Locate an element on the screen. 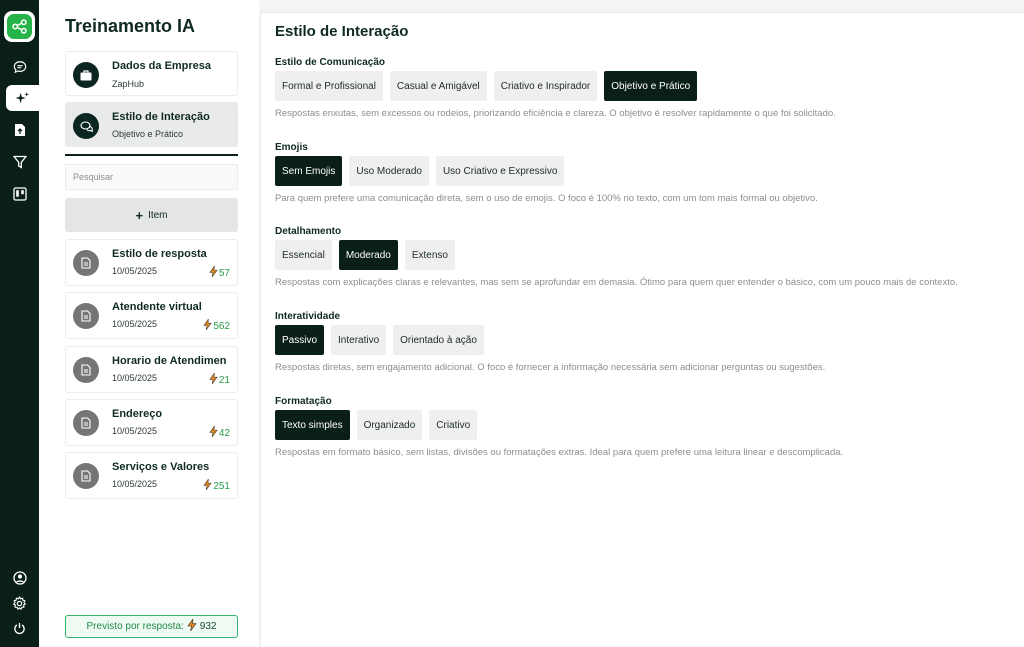 This screenshot has height=647, width=1024. count-value: 562 is located at coordinates (221, 326).